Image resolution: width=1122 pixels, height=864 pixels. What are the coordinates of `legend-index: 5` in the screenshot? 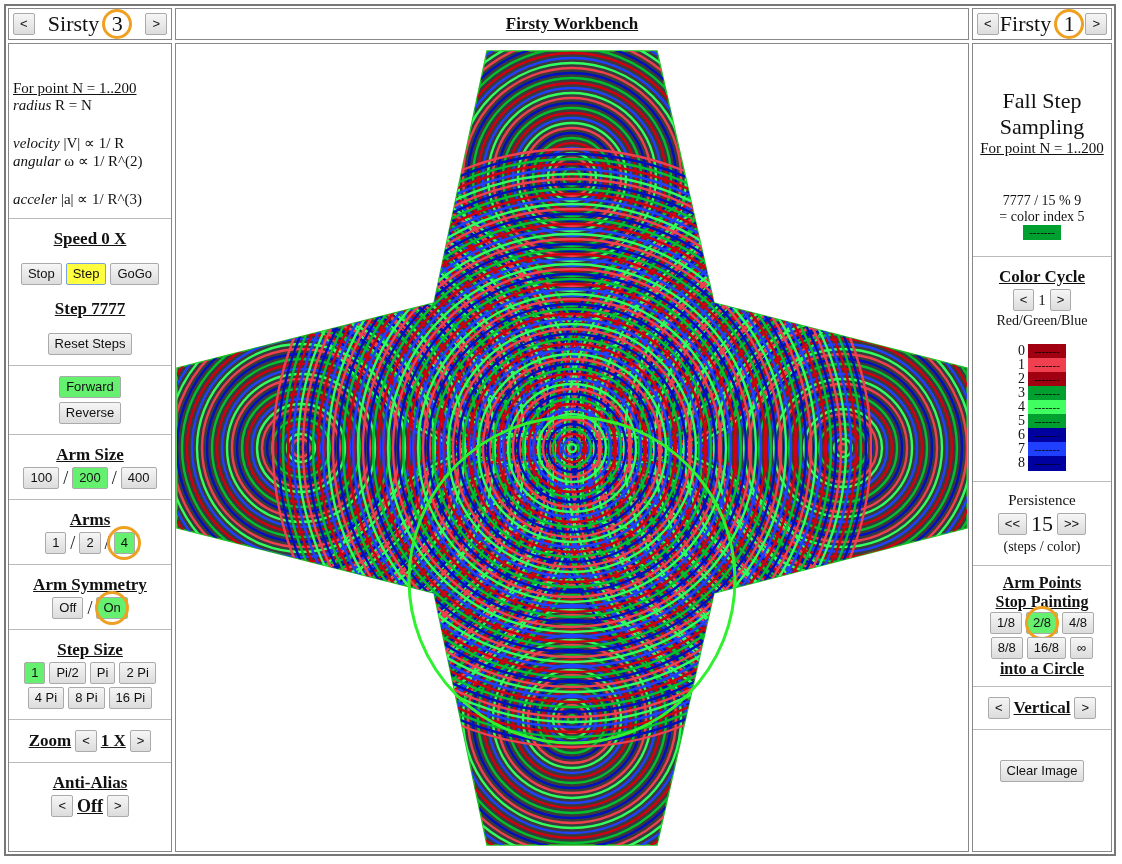 It's located at (1021, 421).